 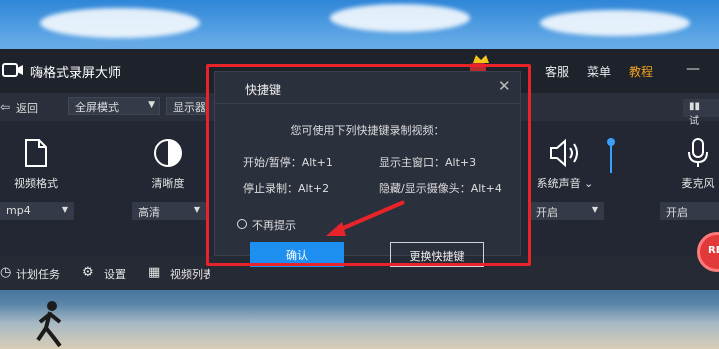 I want to click on speaker-icon, so click(x=564, y=153).